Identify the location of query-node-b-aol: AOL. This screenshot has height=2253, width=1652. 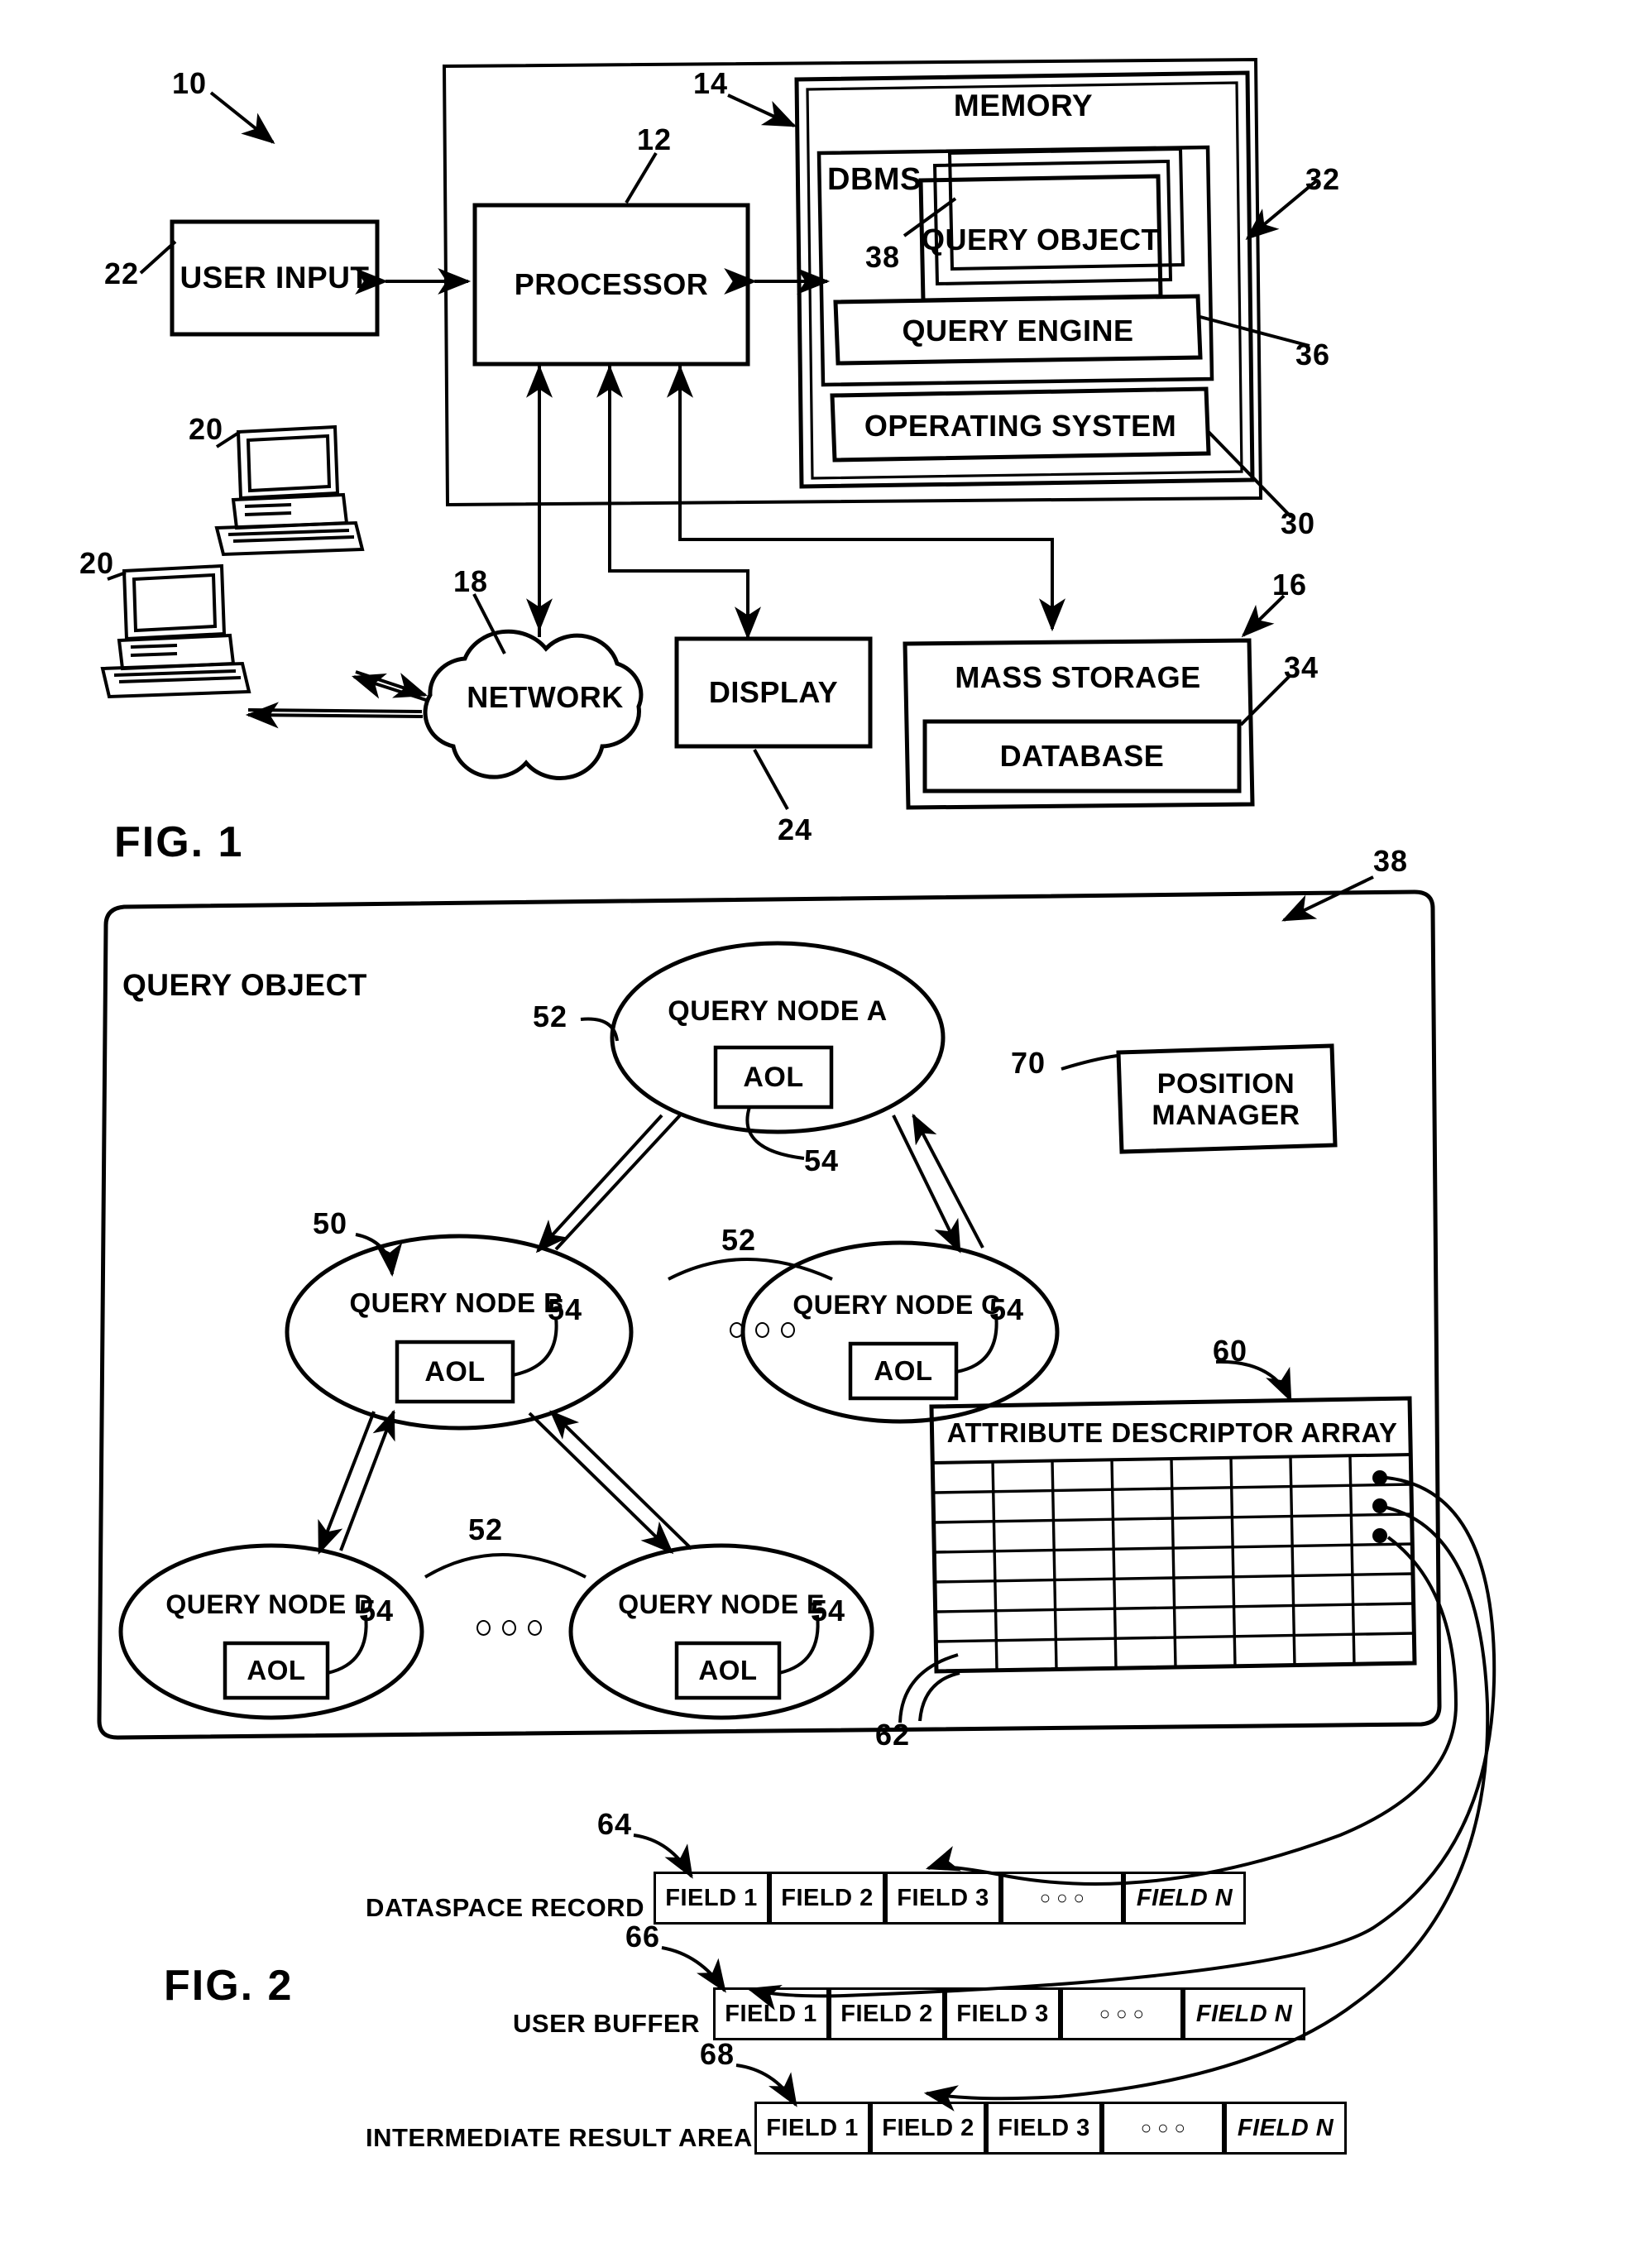
(455, 1372).